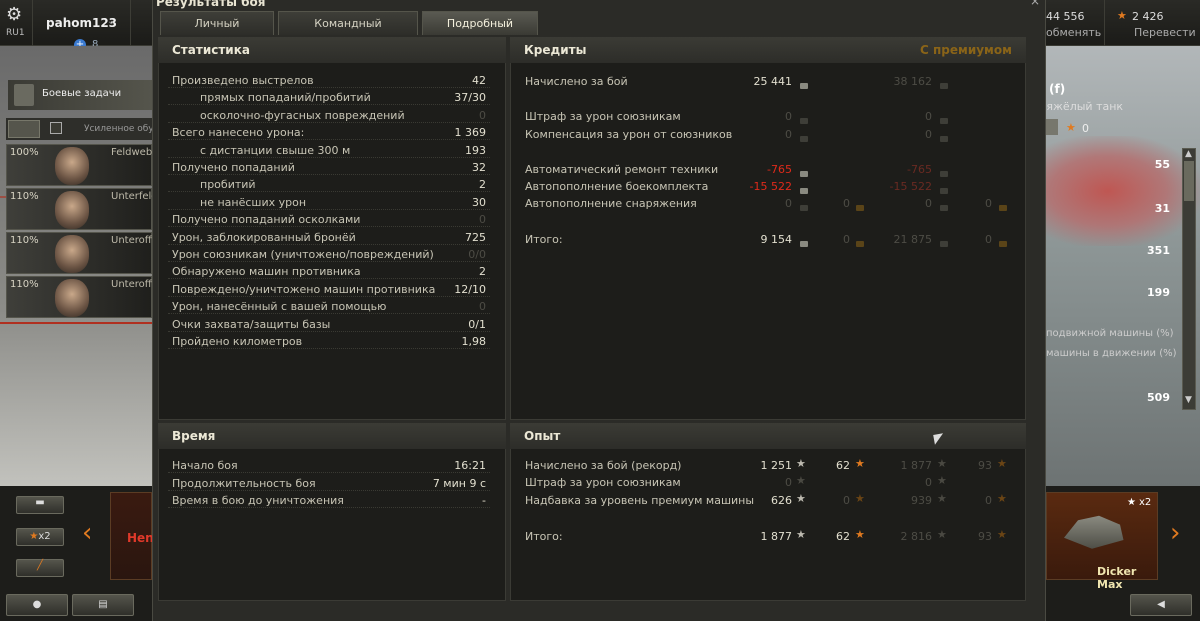  I want to click on missions-icon, so click(24, 95).